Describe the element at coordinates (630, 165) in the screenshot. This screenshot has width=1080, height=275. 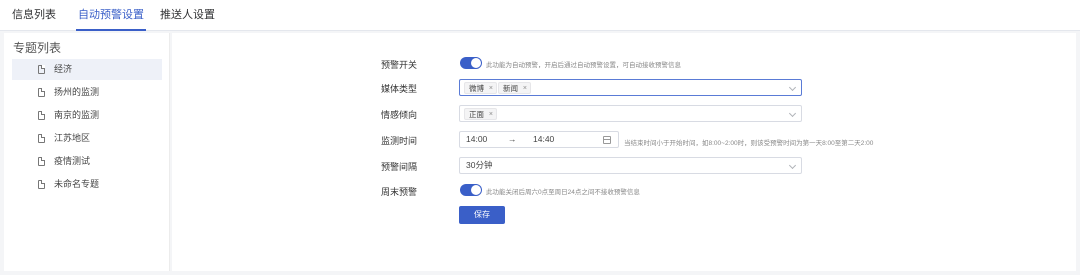
I see `interval-select: 30分钟` at that location.